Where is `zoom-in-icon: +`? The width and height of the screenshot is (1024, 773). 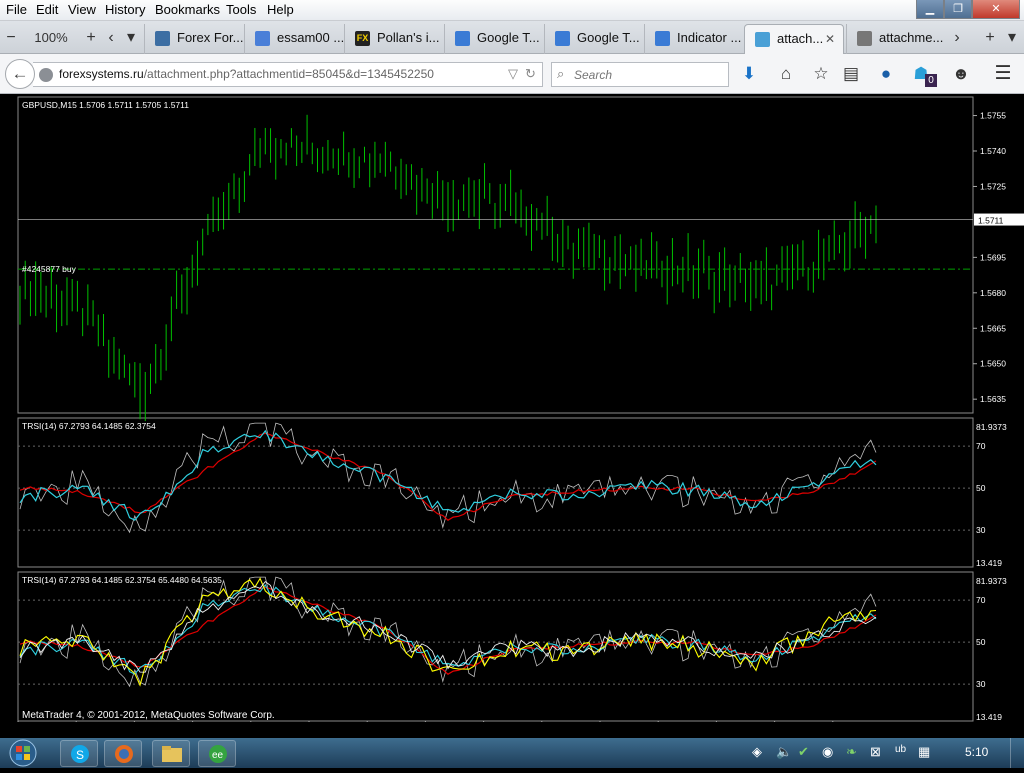 zoom-in-icon: + is located at coordinates (91, 39).